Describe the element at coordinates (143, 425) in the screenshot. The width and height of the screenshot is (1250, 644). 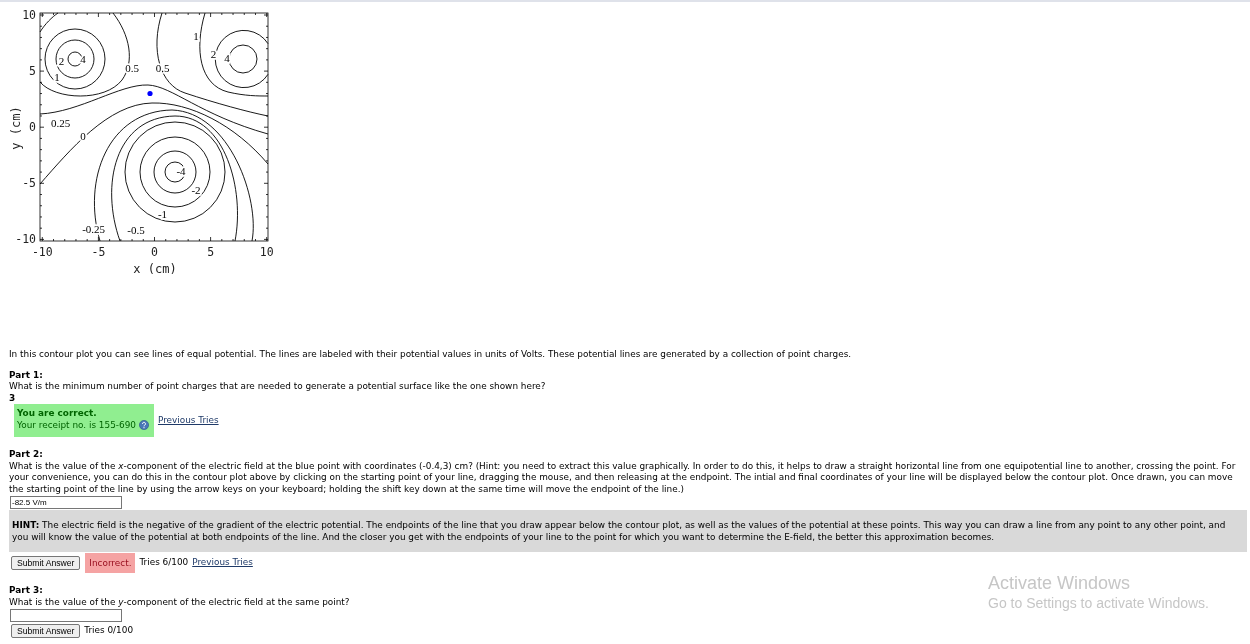
I see `help-icon` at that location.